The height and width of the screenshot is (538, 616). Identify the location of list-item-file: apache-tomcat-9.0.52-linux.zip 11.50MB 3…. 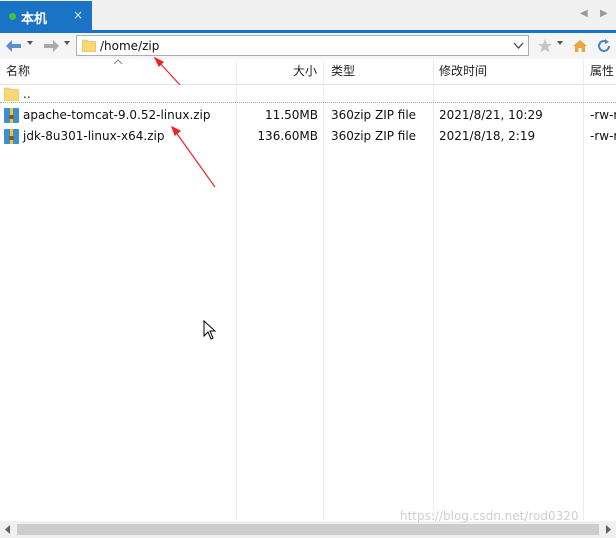
(308, 115).